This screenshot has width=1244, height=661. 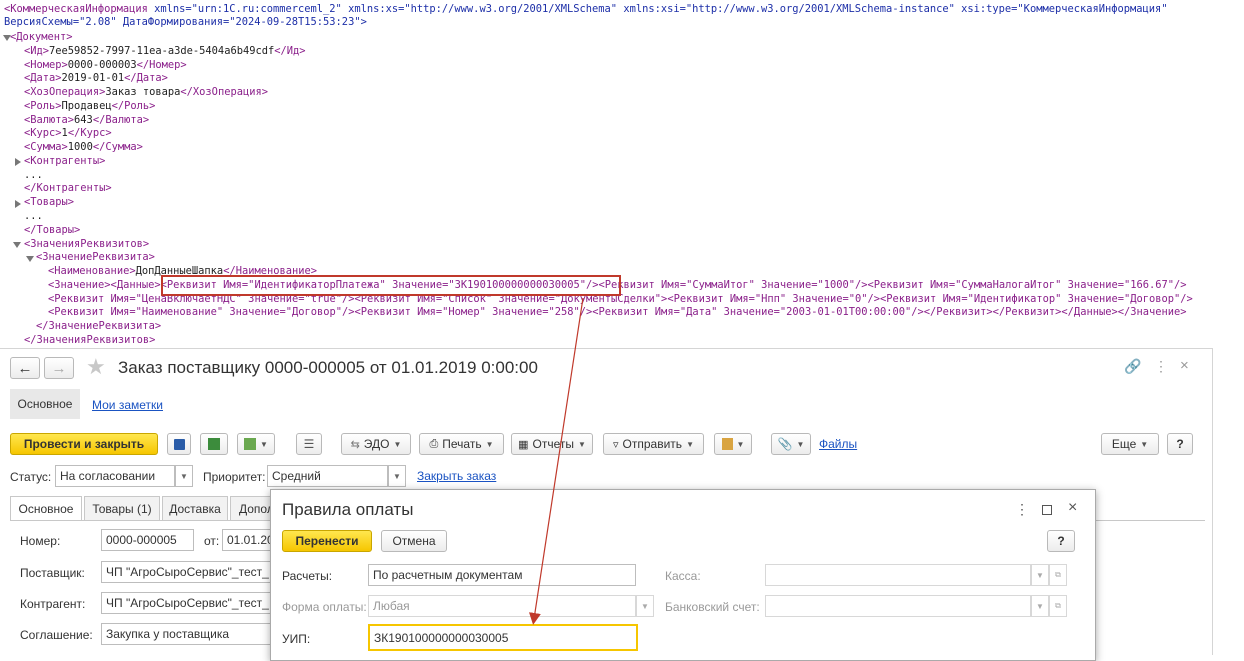 I want to click on mapping-arrow, so click(x=556, y=461).